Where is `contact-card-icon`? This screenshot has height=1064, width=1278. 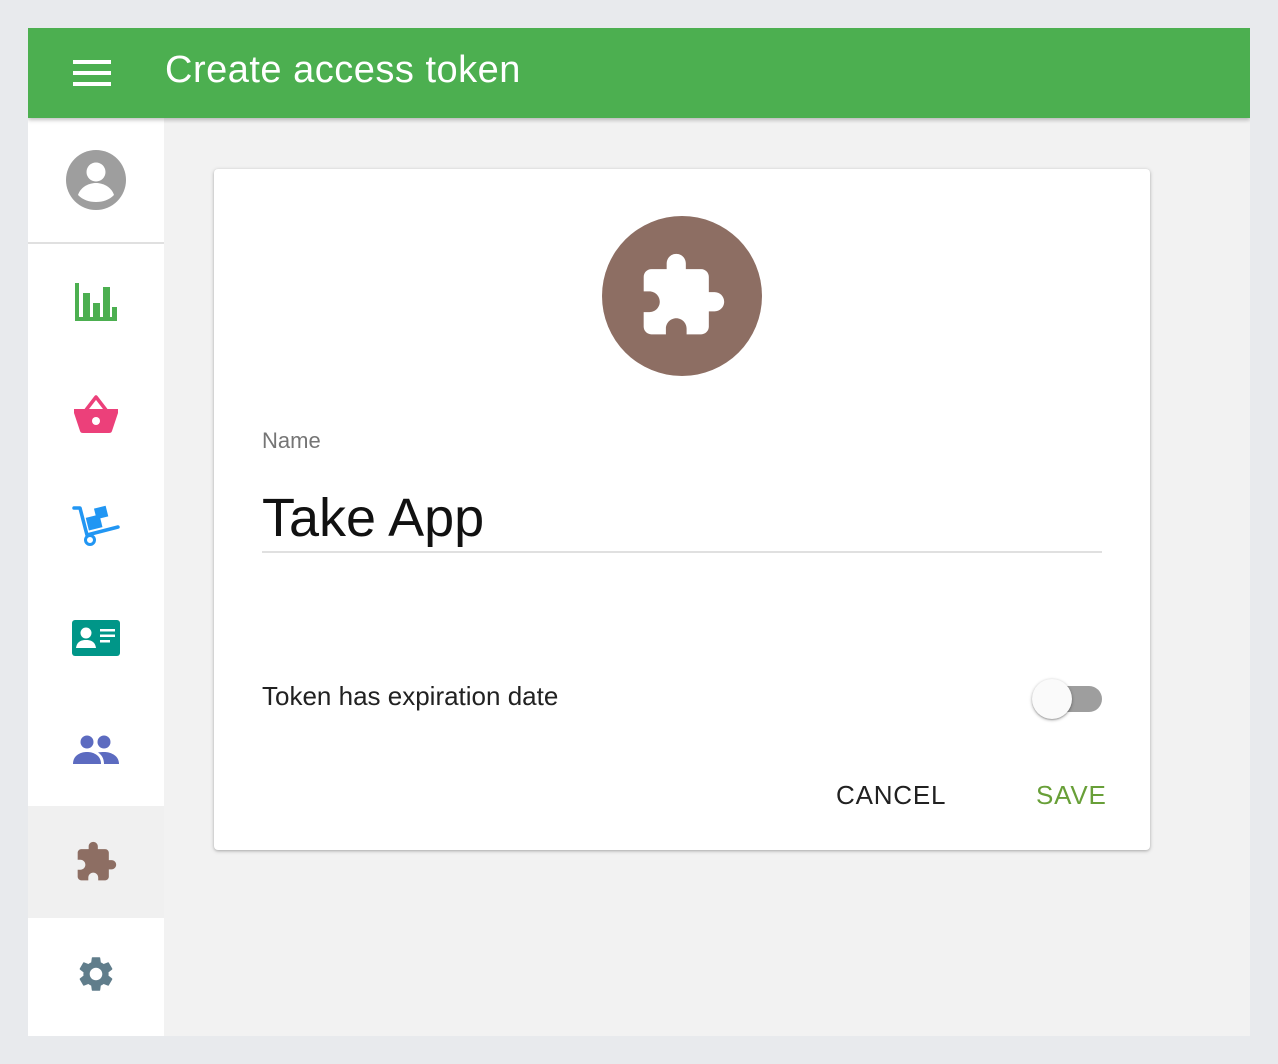
contact-card-icon is located at coordinates (96, 638).